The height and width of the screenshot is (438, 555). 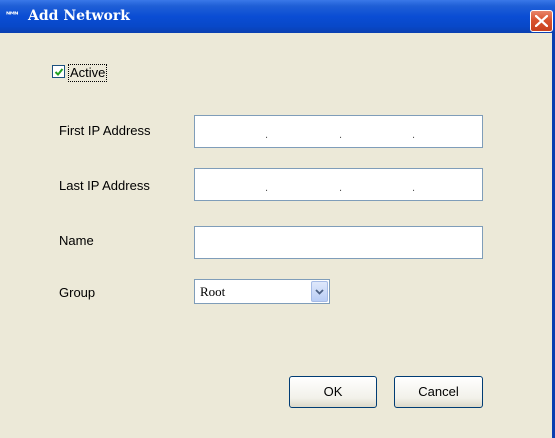 I want to click on name-label: Name, so click(x=76, y=240).